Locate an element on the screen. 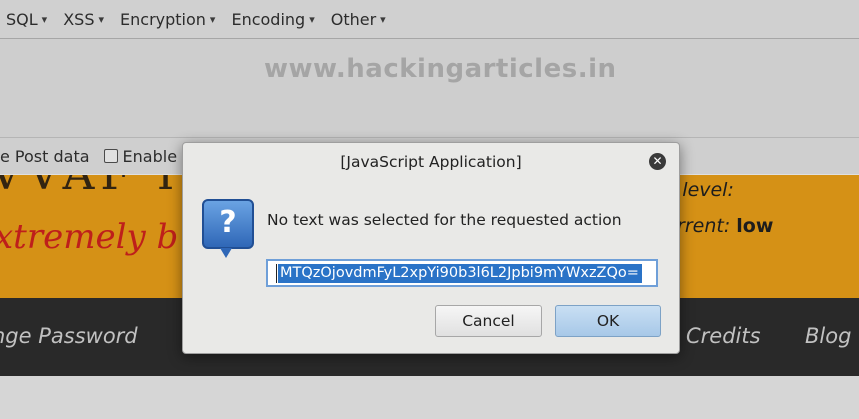 The image size is (859, 419). menu-xss: XSS ▾ is located at coordinates (83, 19).